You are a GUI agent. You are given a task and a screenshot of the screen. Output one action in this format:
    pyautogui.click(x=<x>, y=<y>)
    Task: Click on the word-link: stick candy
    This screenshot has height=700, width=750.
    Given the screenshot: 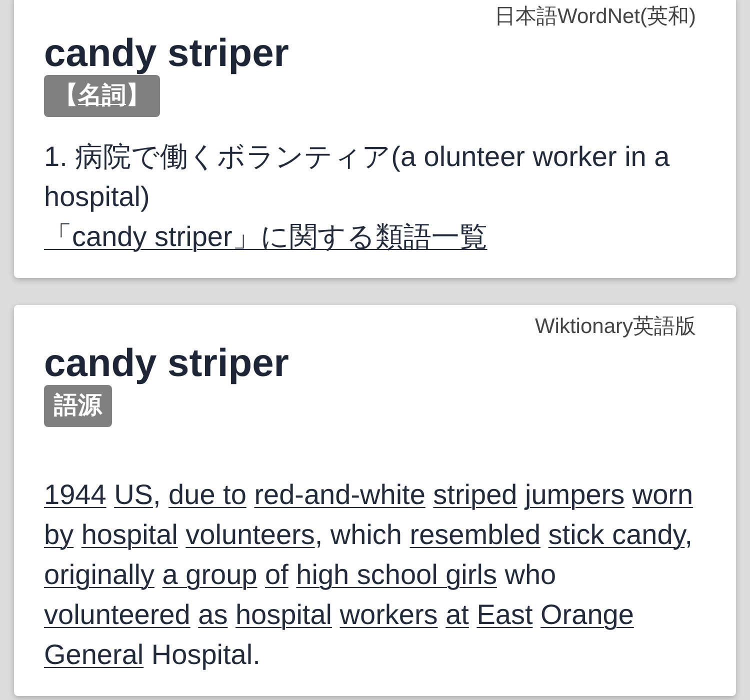 What is the action you would take?
    pyautogui.click(x=616, y=534)
    